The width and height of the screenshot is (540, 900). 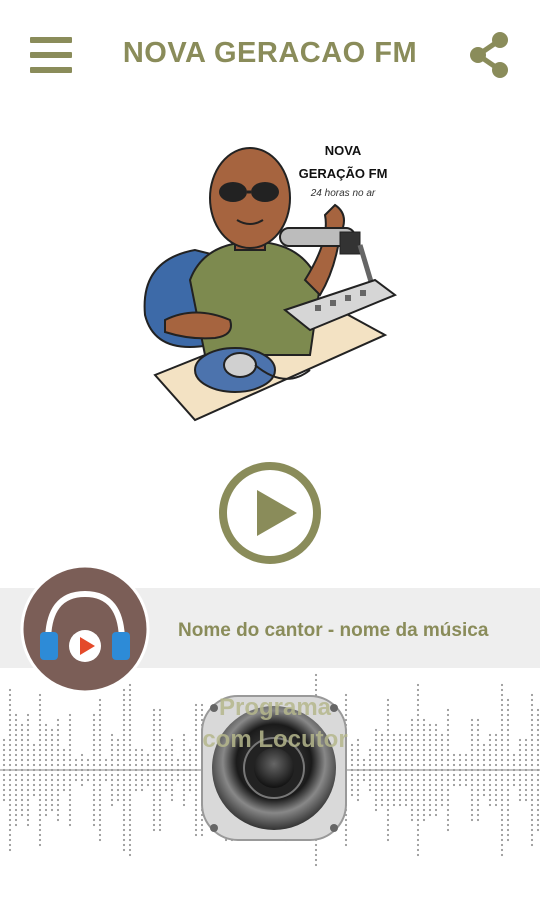 What do you see at coordinates (275, 707) in the screenshot?
I see `program-title: Programa` at bounding box center [275, 707].